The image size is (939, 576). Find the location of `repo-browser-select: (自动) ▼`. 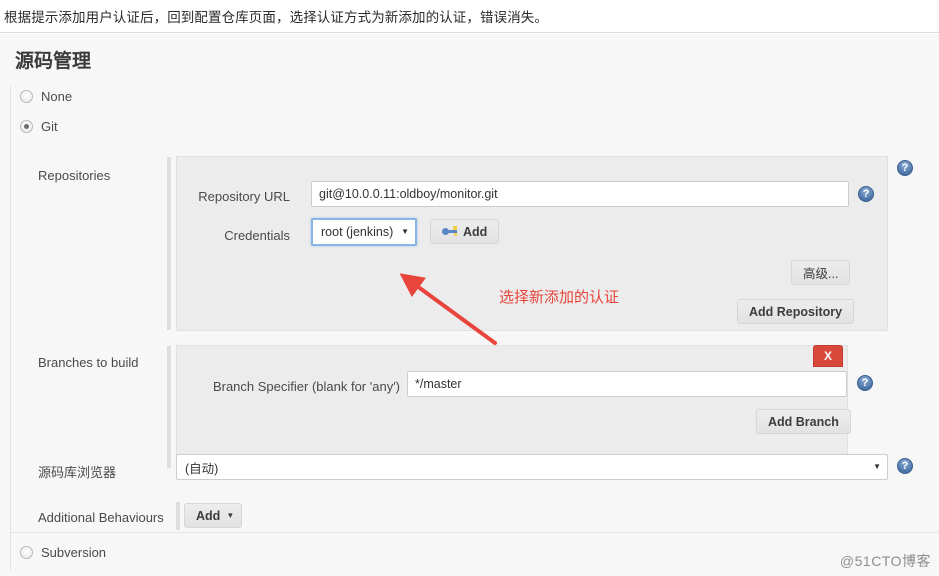

repo-browser-select: (自动) ▼ is located at coordinates (532, 467).